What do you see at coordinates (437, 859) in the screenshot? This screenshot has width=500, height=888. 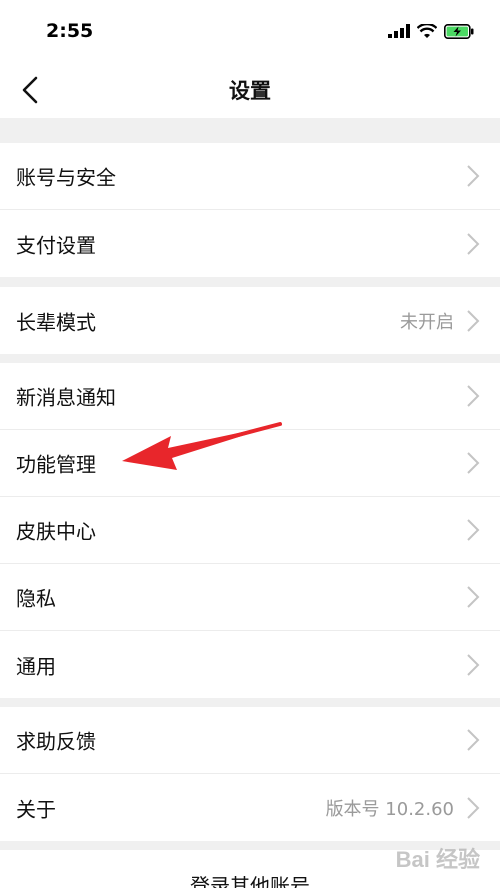 I see `watermark: Bai 经验` at bounding box center [437, 859].